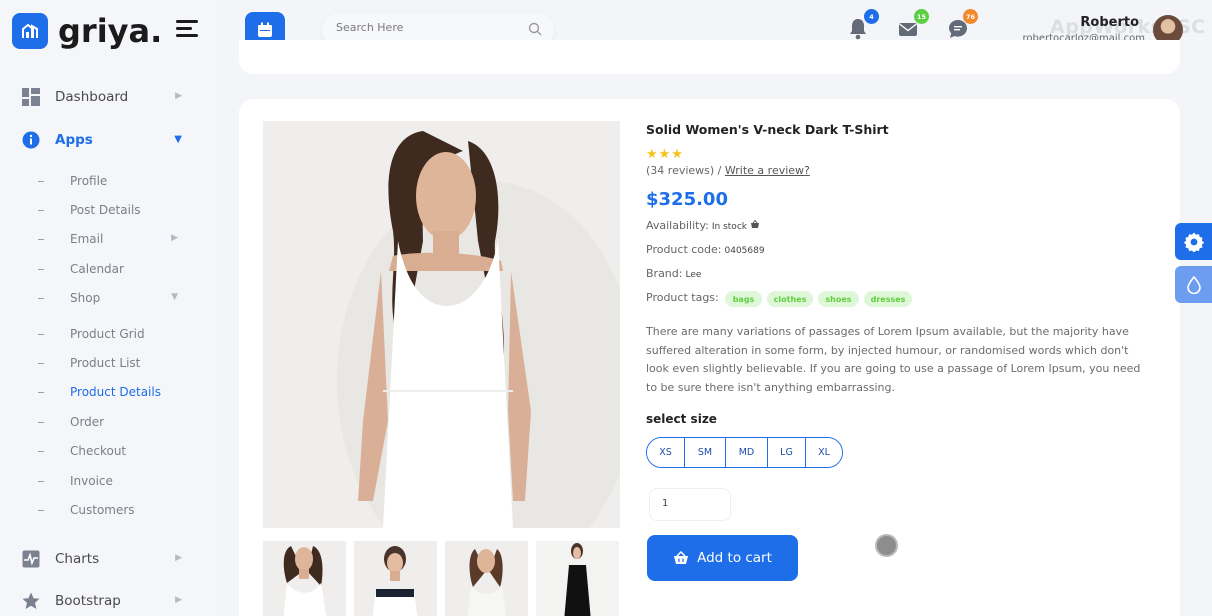 This screenshot has height=616, width=1212. What do you see at coordinates (886, 545) in the screenshot?
I see `cursor-indicator` at bounding box center [886, 545].